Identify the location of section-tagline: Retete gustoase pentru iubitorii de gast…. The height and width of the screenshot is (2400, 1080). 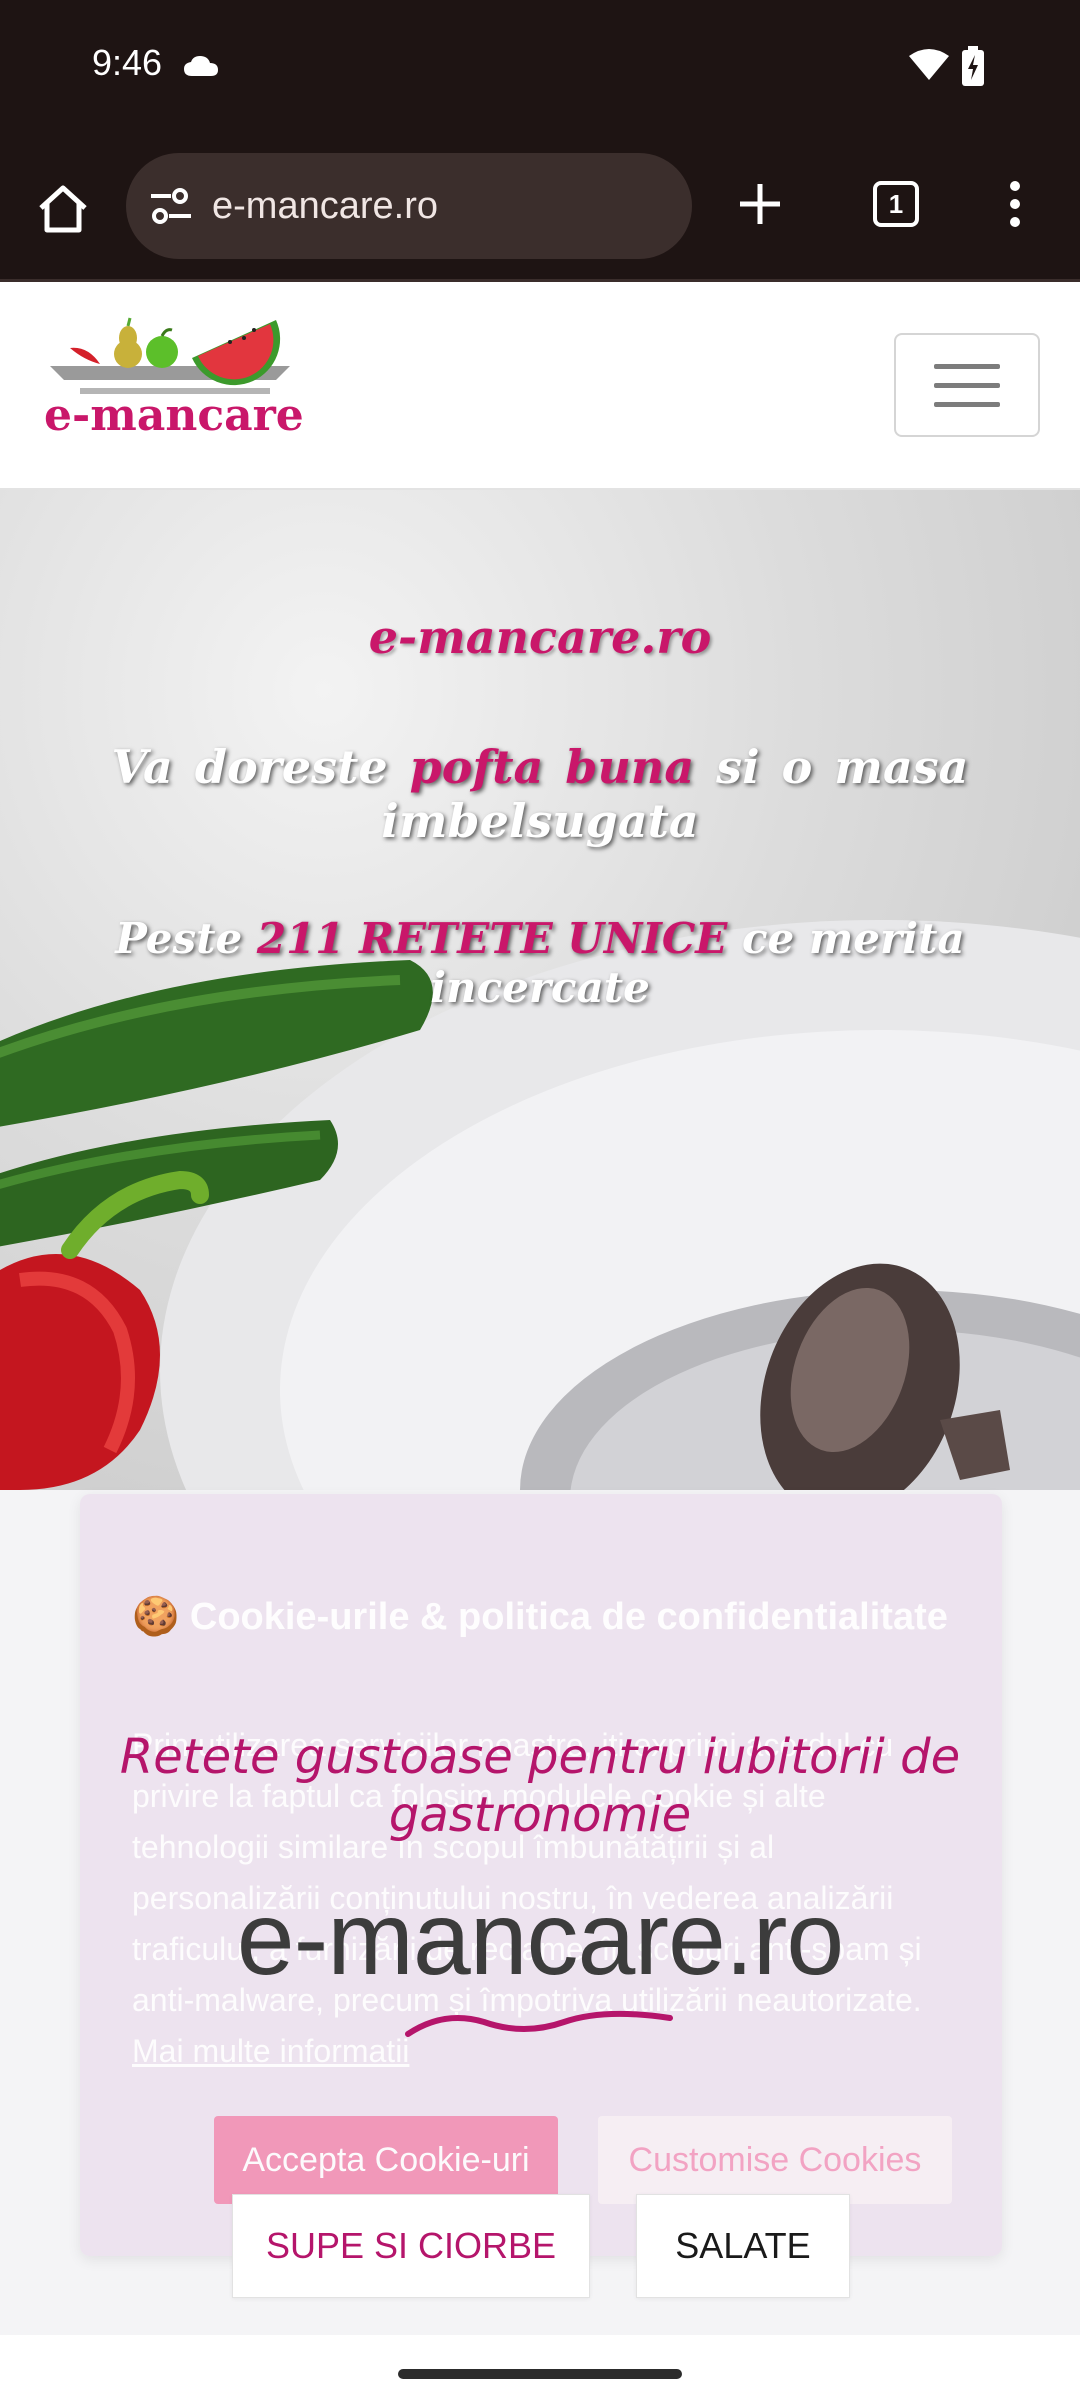
(540, 1786).